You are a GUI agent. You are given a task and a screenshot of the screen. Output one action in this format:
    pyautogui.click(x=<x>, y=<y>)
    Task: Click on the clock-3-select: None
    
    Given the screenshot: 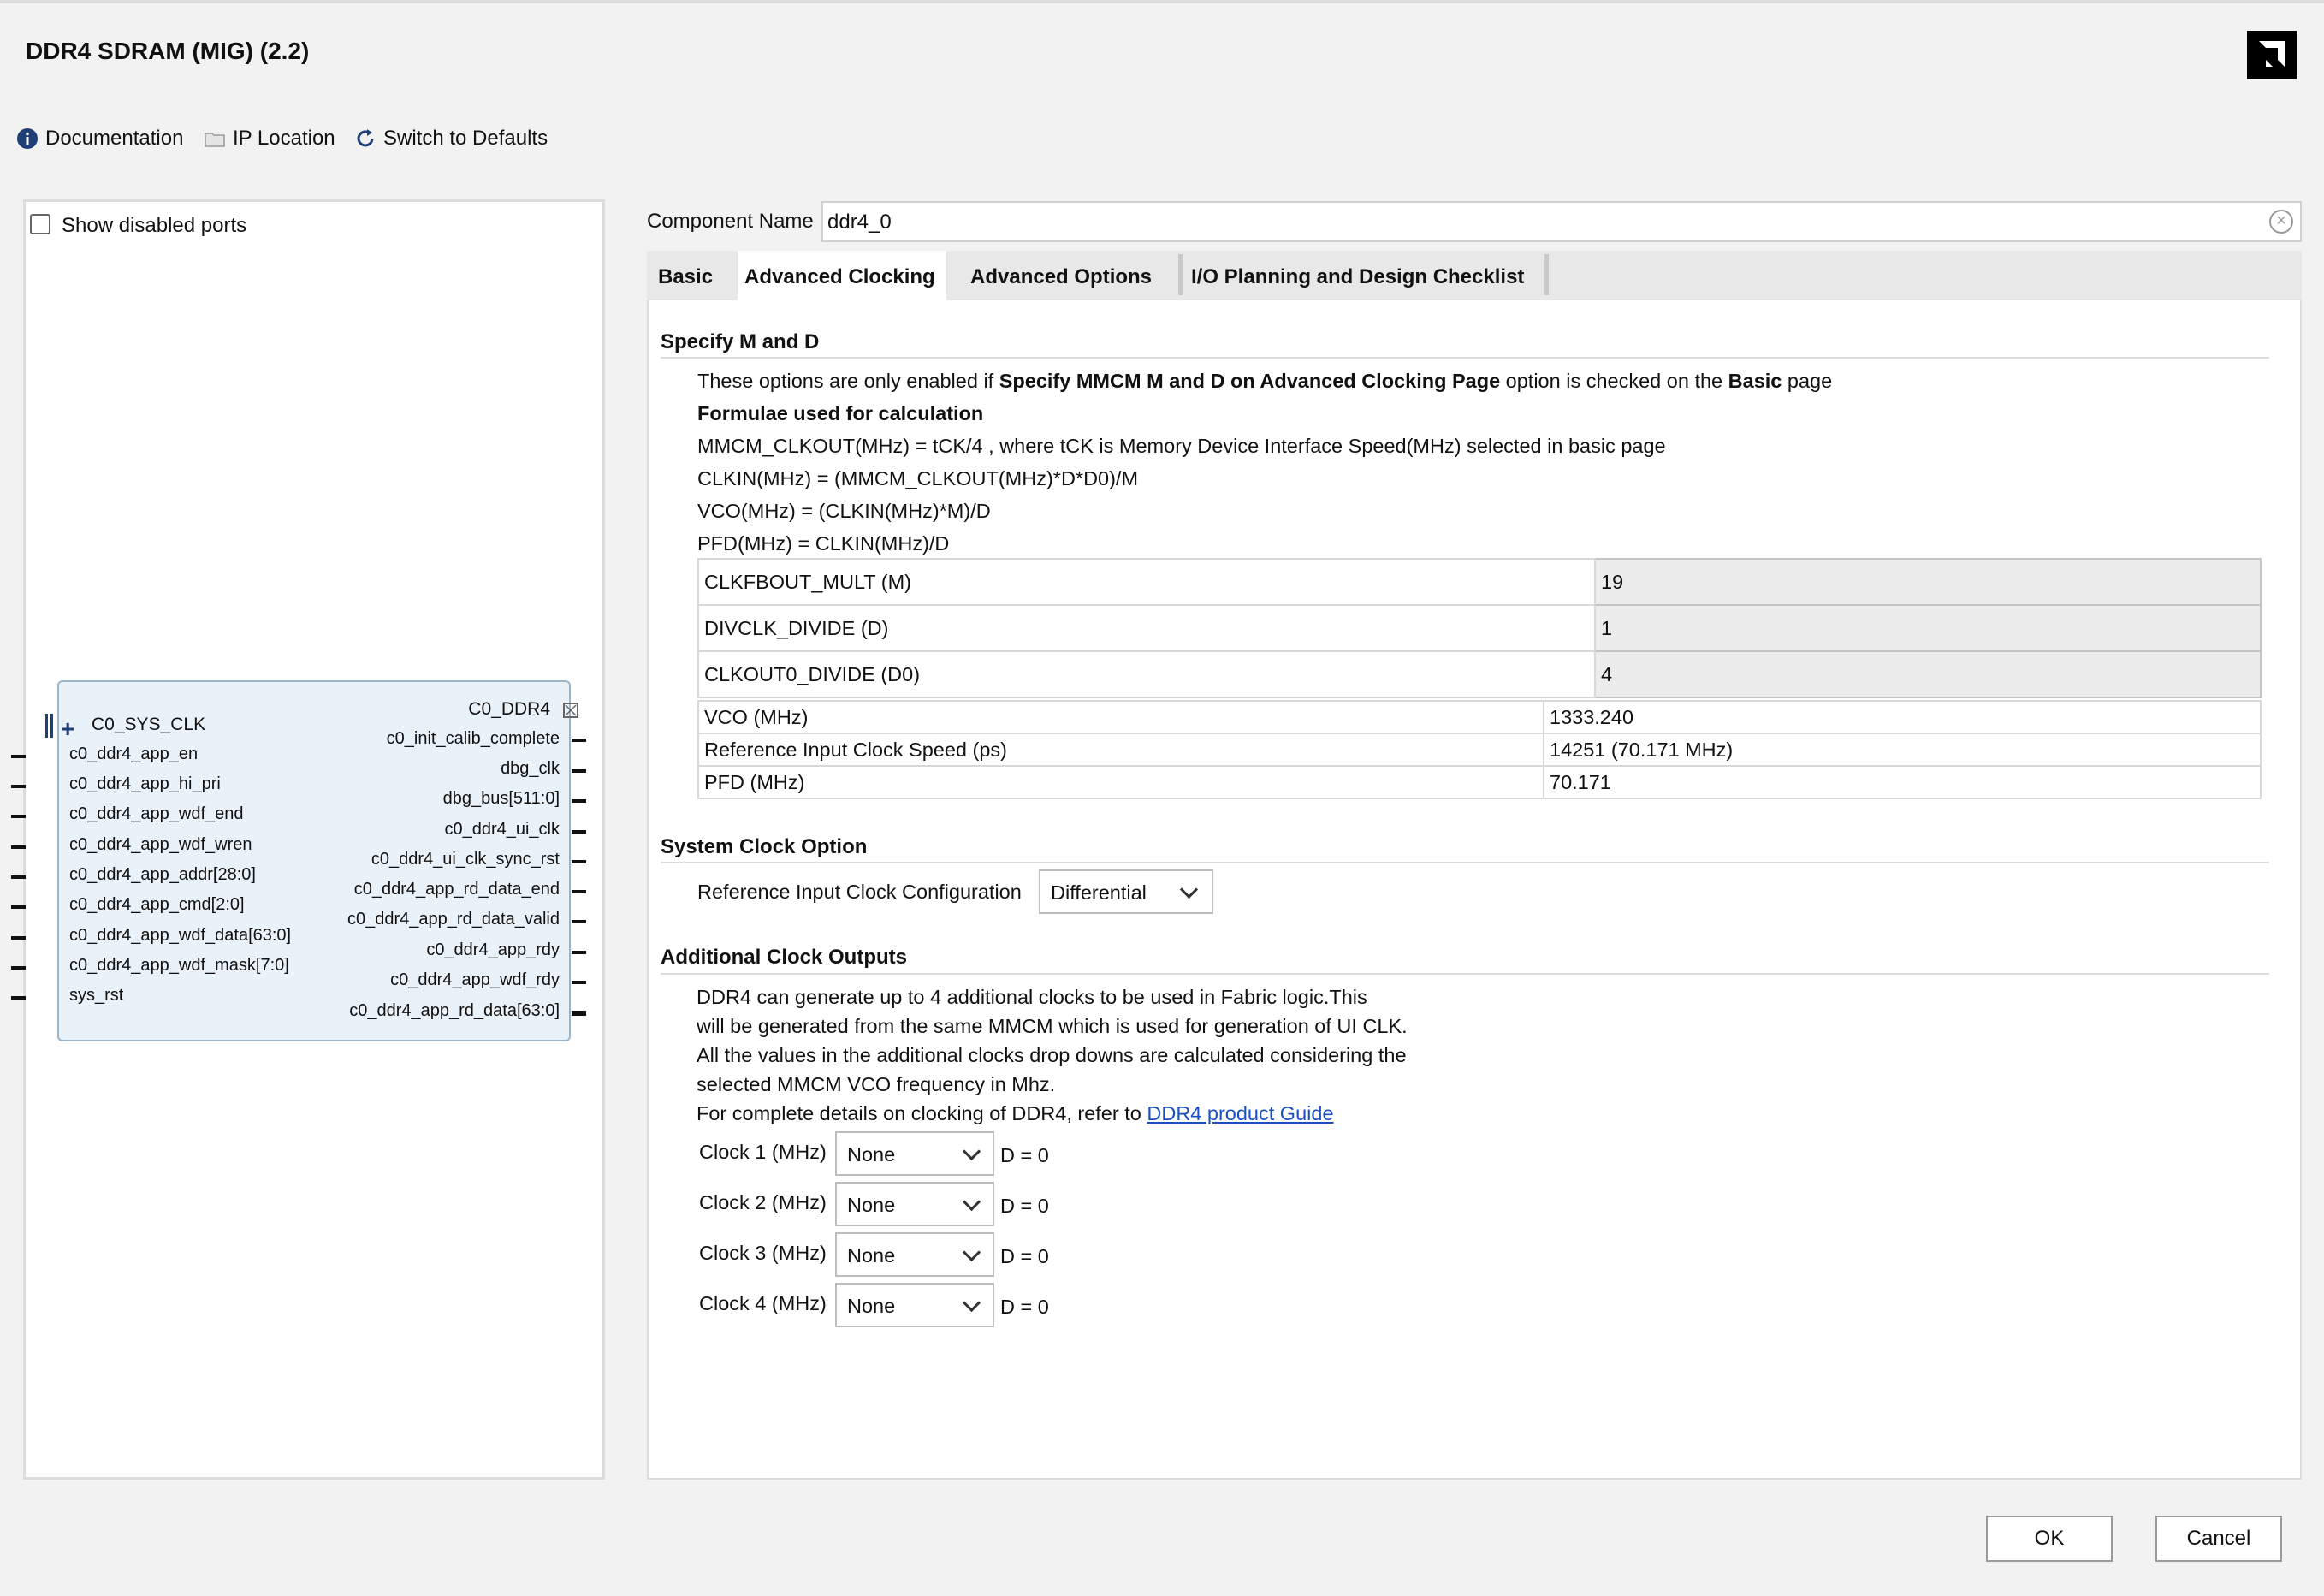 What is the action you would take?
    pyautogui.click(x=914, y=1254)
    